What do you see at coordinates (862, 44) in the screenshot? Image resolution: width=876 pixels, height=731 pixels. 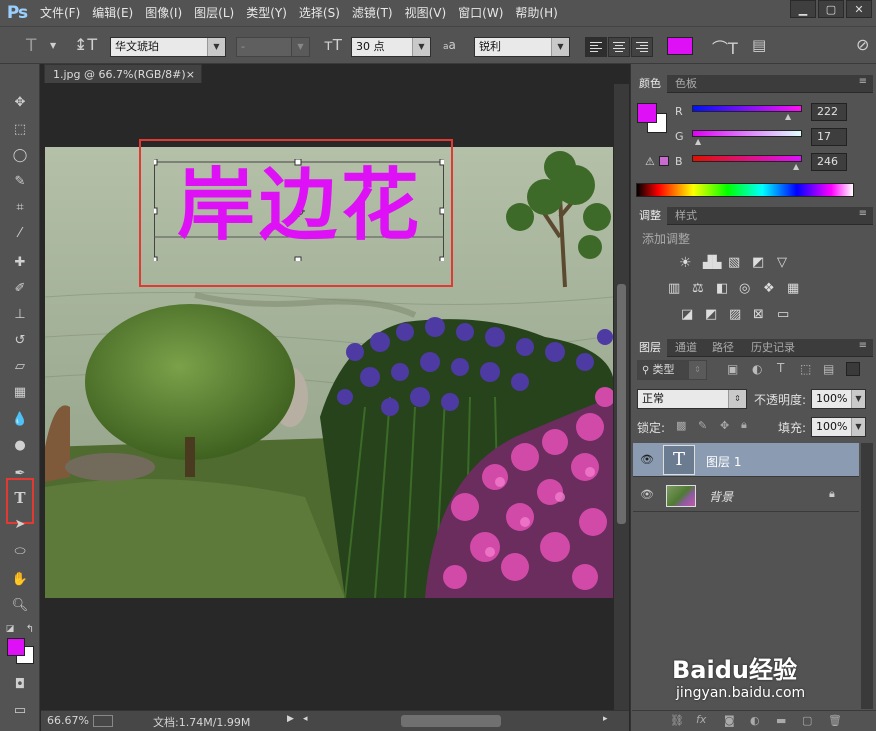 I see `cancel-icon: ⊘` at bounding box center [862, 44].